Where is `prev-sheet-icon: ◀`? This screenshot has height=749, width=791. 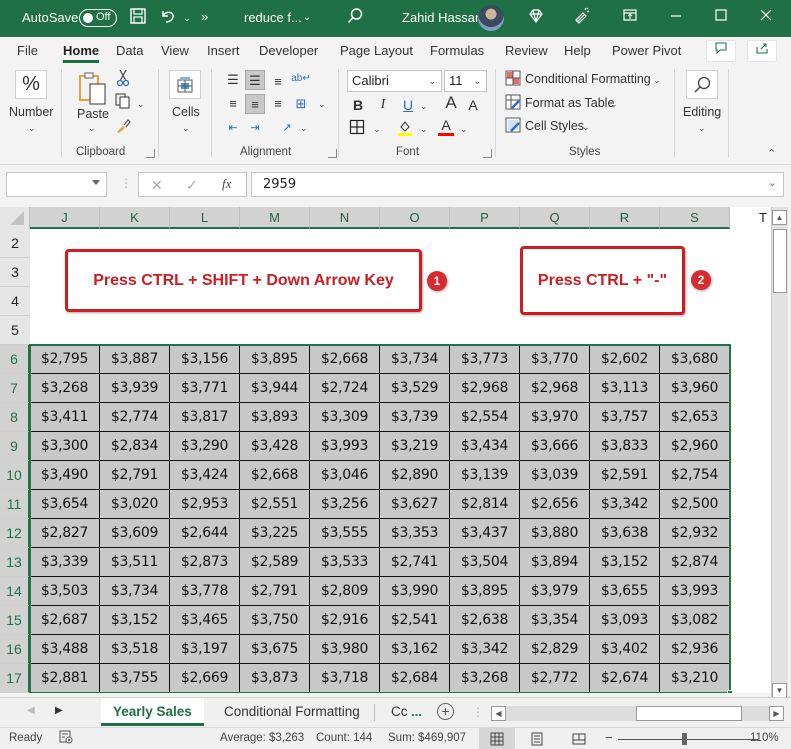 prev-sheet-icon: ◀ is located at coordinates (31, 710).